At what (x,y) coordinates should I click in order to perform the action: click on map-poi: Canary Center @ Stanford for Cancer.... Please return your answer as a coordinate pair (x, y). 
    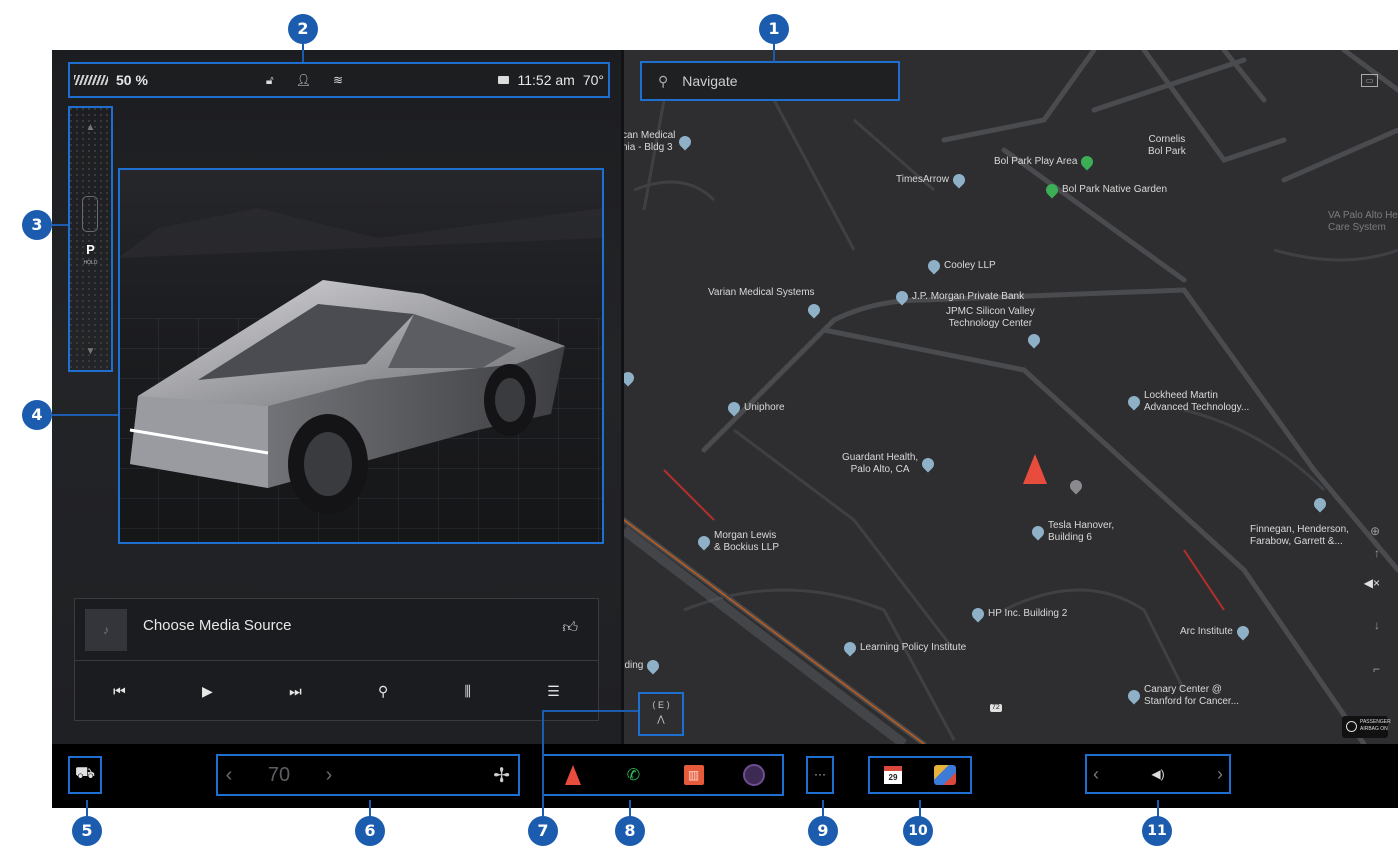
    Looking at the image, I should click on (1182, 696).